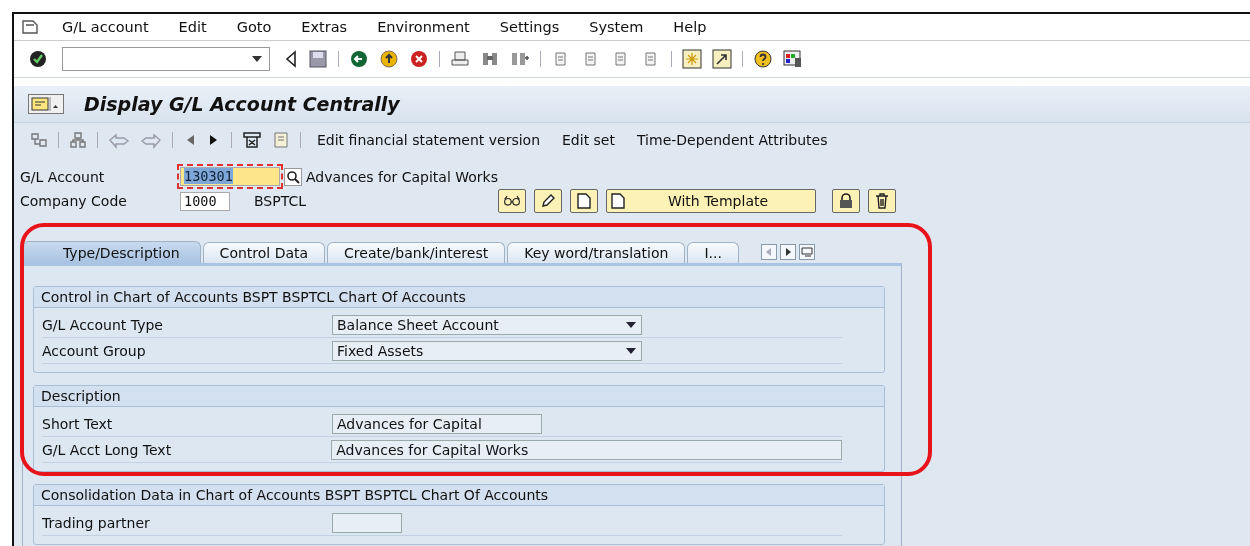 Image resolution: width=1250 pixels, height=546 pixels. What do you see at coordinates (402, 176) in the screenshot?
I see `field-description: Advances for Capital Works` at bounding box center [402, 176].